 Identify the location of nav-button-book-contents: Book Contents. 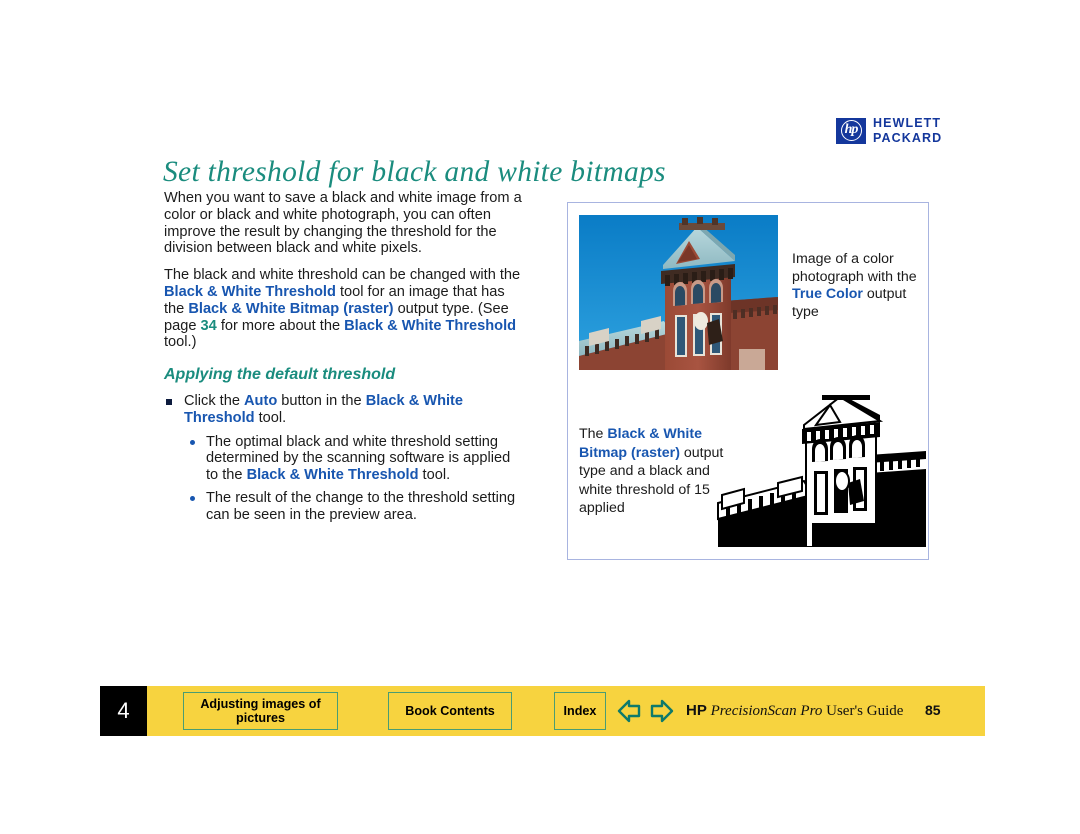
(450, 711).